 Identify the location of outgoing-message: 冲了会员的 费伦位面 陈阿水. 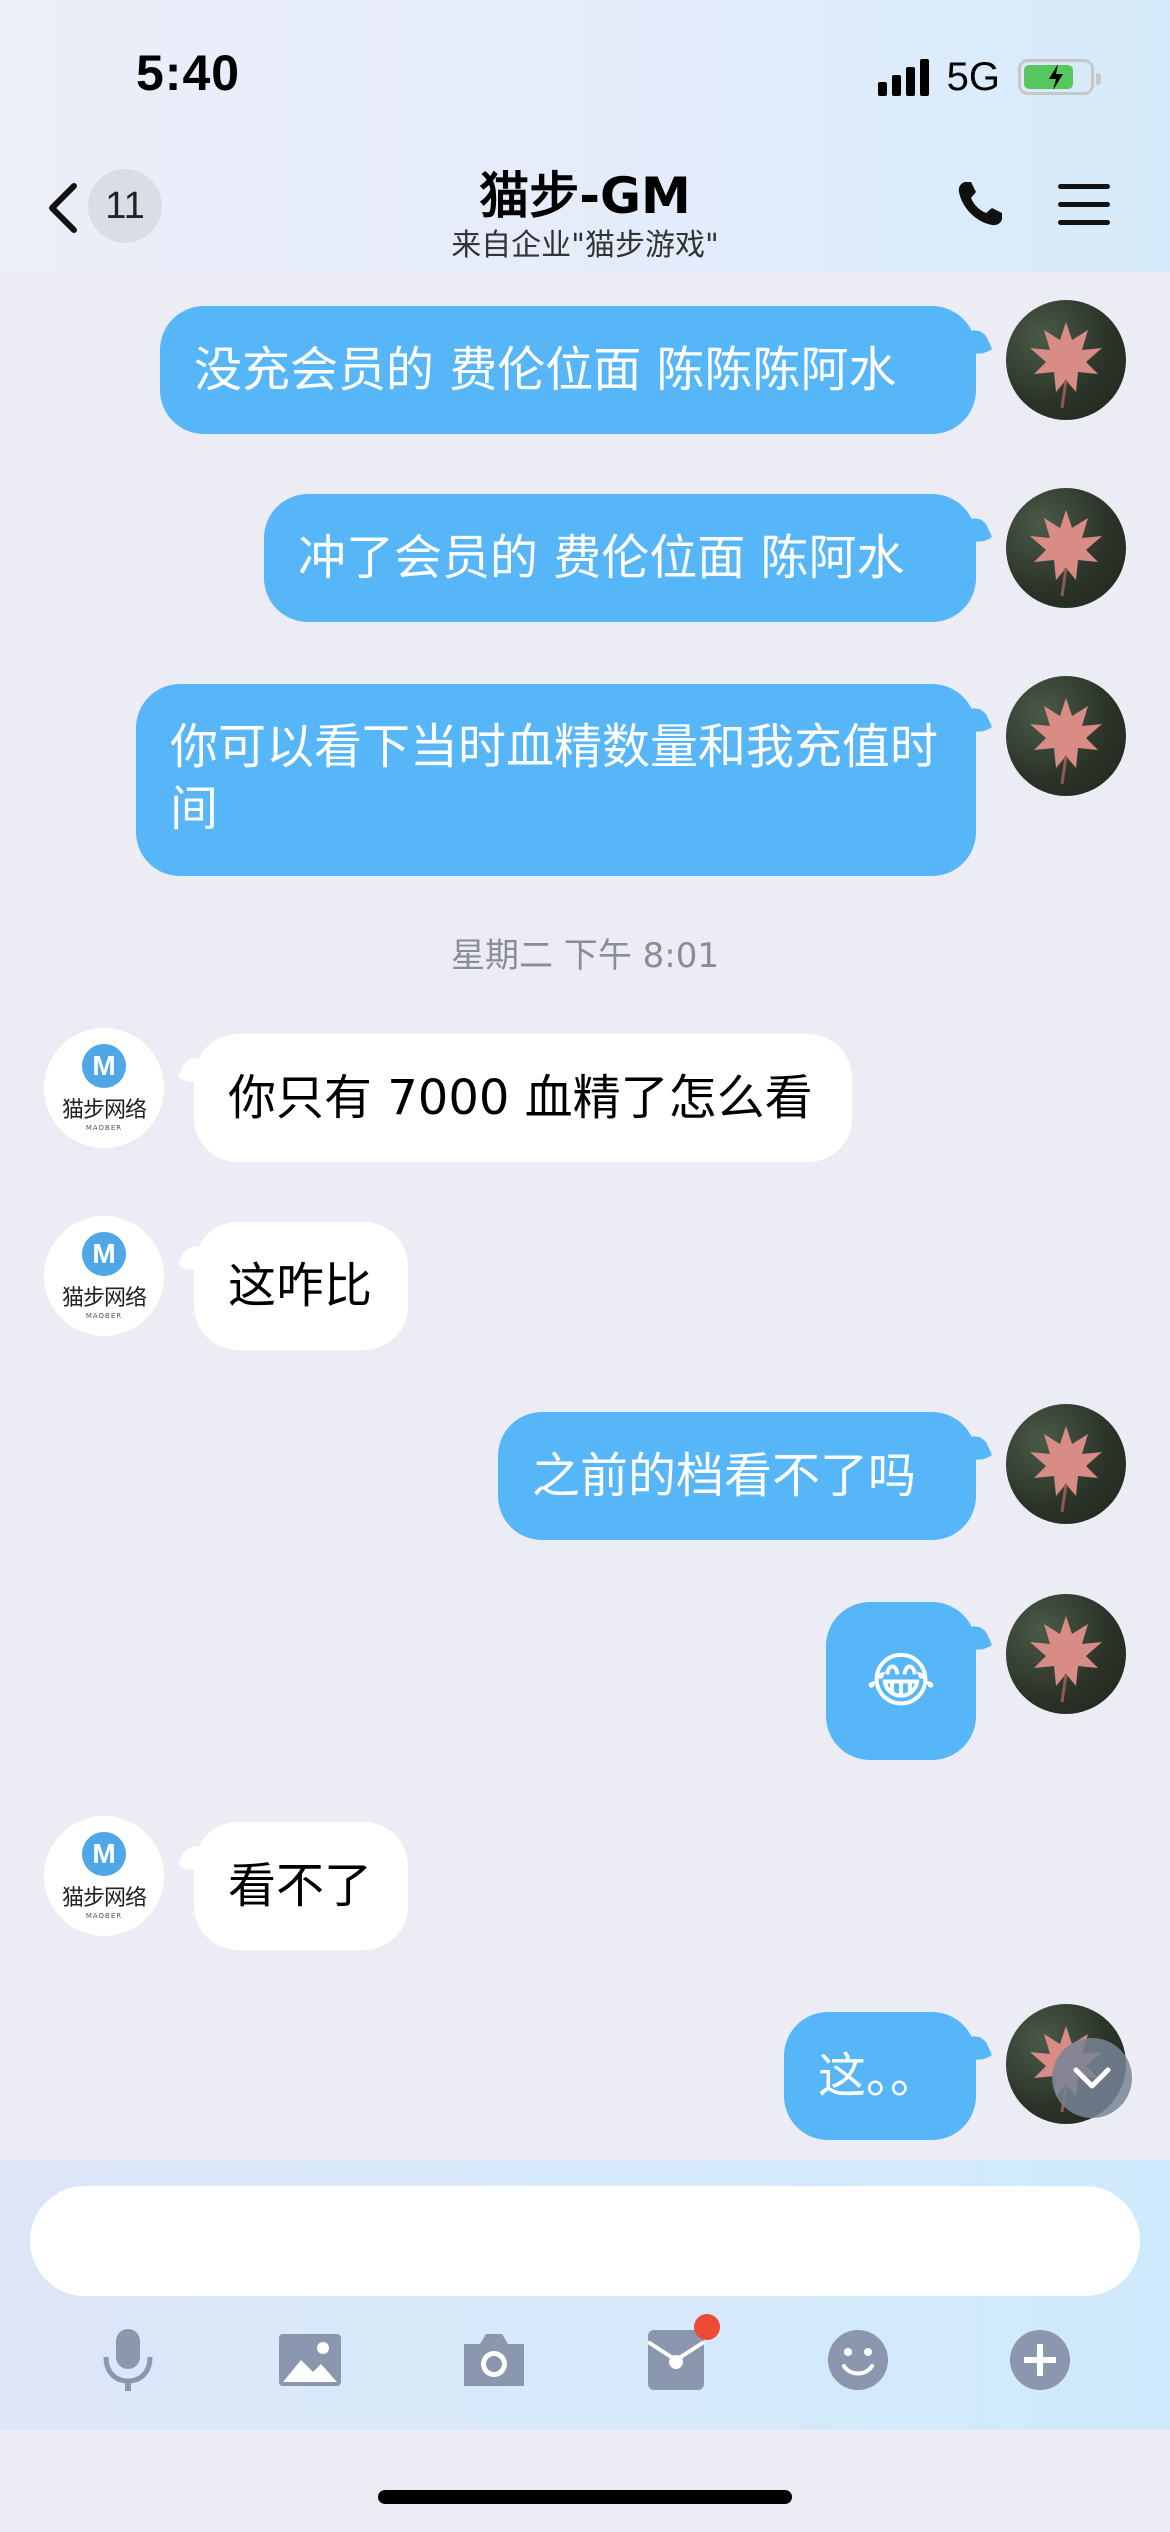
(620, 558).